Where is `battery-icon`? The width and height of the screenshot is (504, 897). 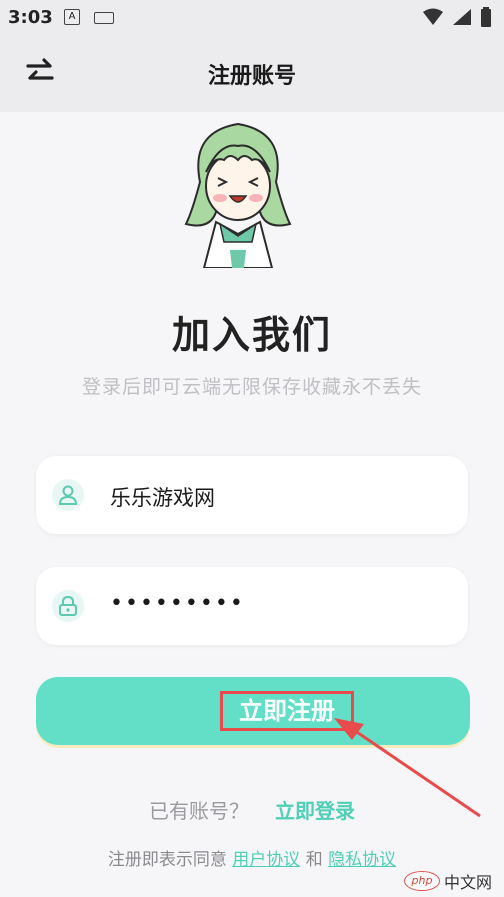
battery-icon is located at coordinates (486, 17).